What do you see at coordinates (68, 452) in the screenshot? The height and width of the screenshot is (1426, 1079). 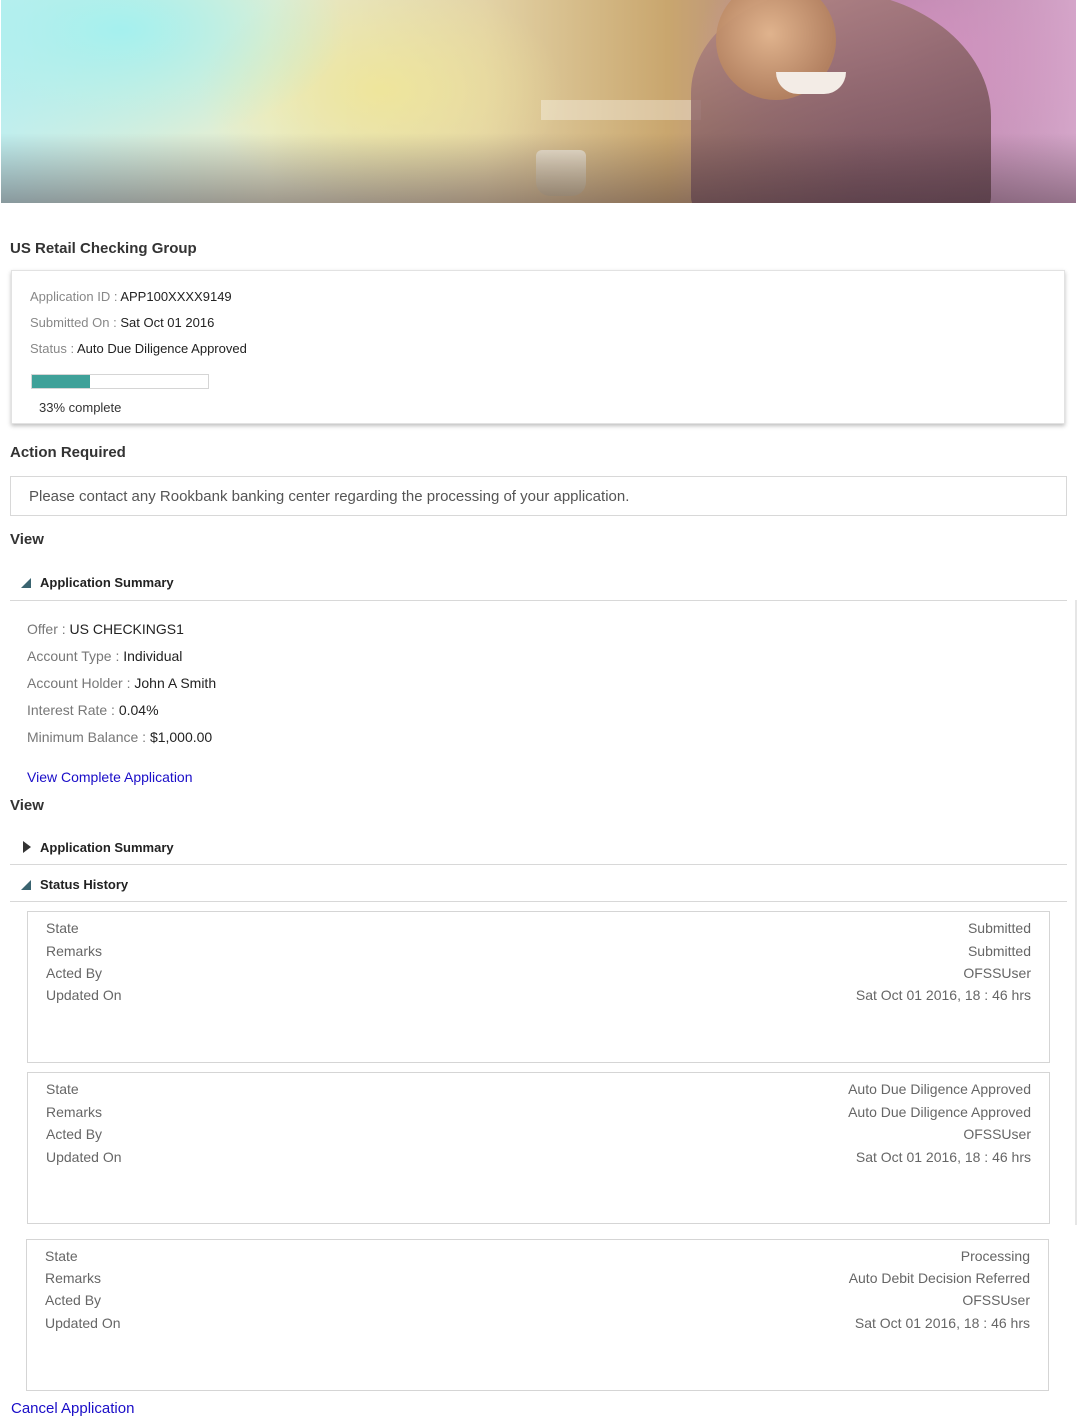 I see `action-required-heading: Action Required` at bounding box center [68, 452].